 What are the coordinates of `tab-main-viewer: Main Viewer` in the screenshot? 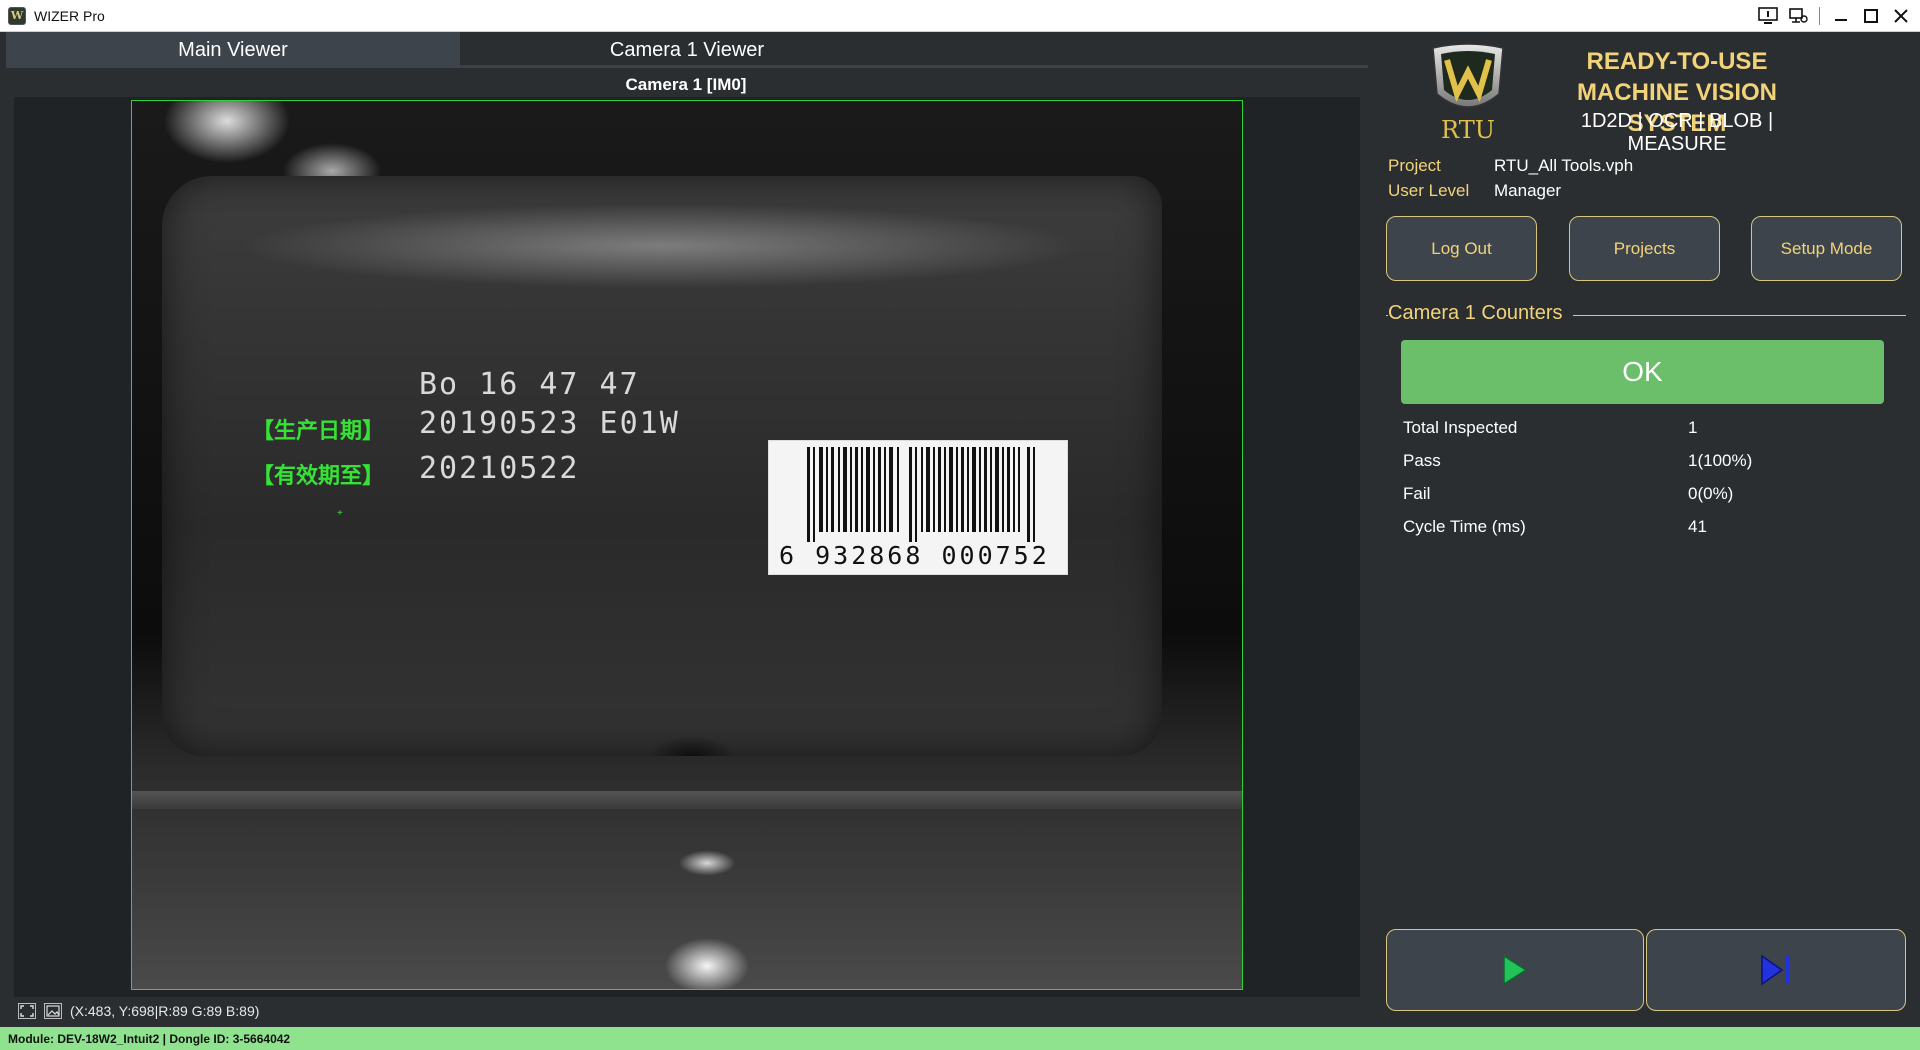 It's located at (233, 50).